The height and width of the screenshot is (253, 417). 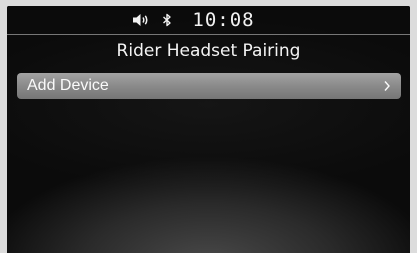 I want to click on page-title: Rider Headset Pairing, so click(x=208, y=51).